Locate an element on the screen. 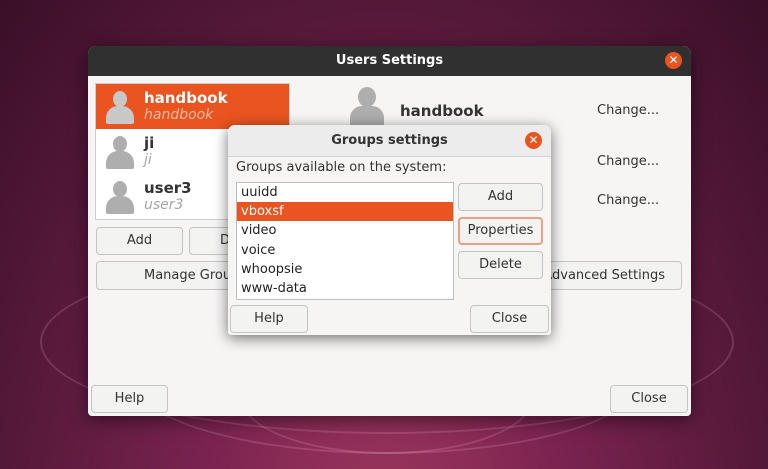 Image resolution: width=768 pixels, height=469 pixels. group-properties-button: Properties is located at coordinates (500, 231).